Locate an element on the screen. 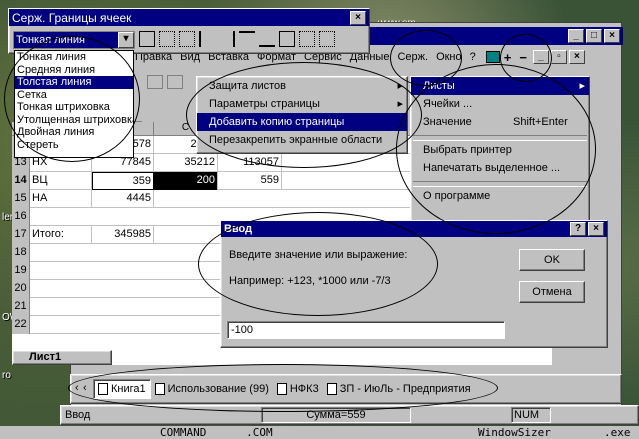  menu-item: Выбрать принтер is located at coordinates (500, 150).